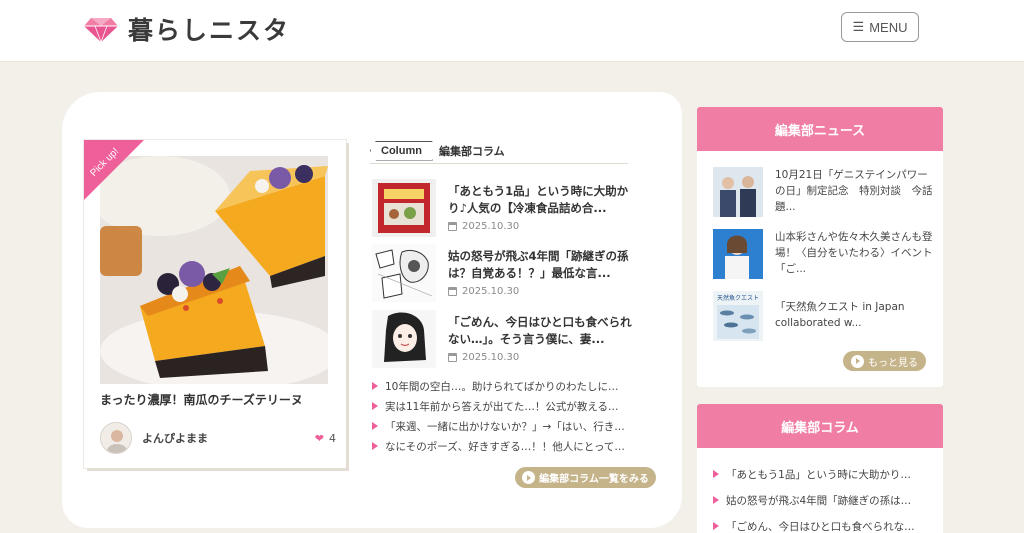  What do you see at coordinates (325, 438) in the screenshot?
I see `like-count: ❤ 4` at bounding box center [325, 438].